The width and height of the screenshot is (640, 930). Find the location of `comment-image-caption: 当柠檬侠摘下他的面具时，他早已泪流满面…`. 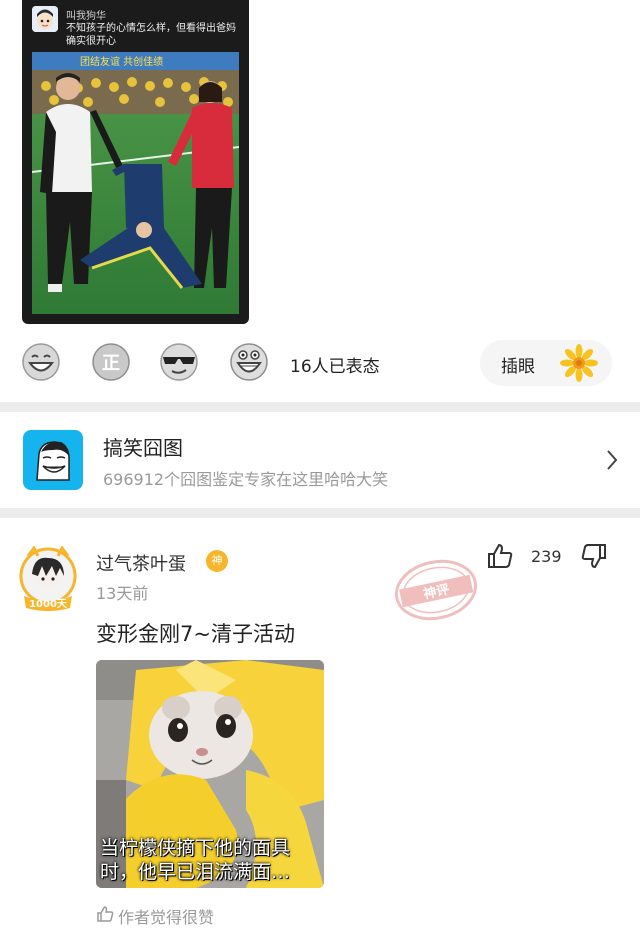

comment-image-caption: 当柠檬侠摘下他的面具时，他早已泪流满面… is located at coordinates (195, 860).